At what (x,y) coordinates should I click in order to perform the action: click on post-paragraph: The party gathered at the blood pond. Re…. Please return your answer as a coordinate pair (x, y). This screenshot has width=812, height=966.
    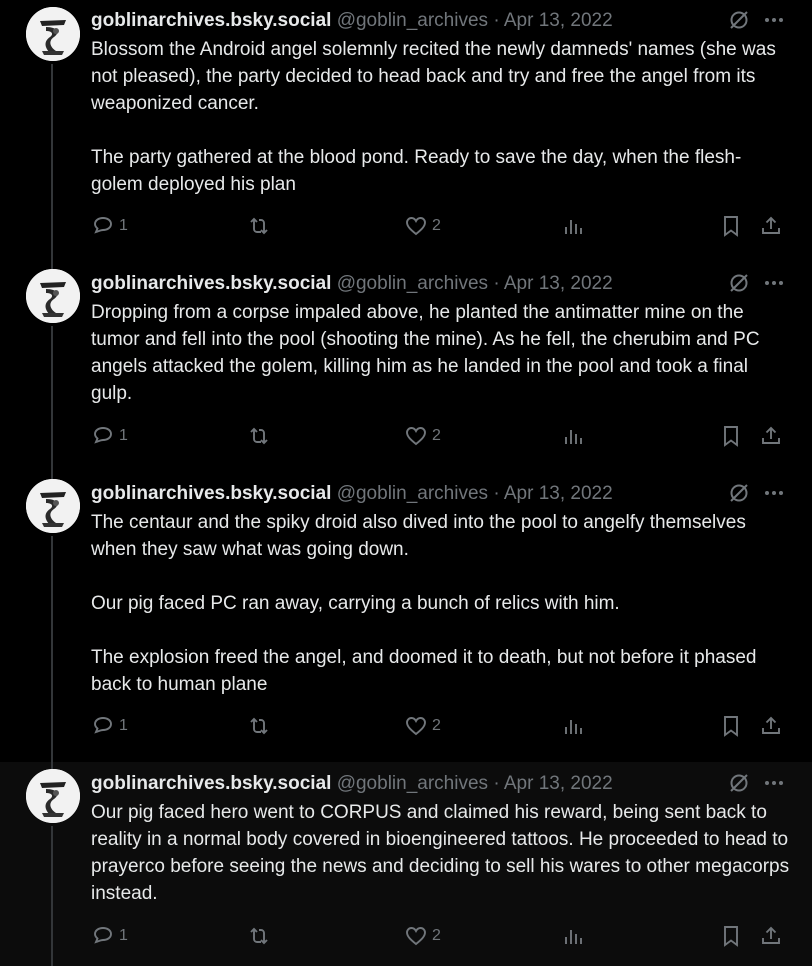
    Looking at the image, I should click on (416, 171).